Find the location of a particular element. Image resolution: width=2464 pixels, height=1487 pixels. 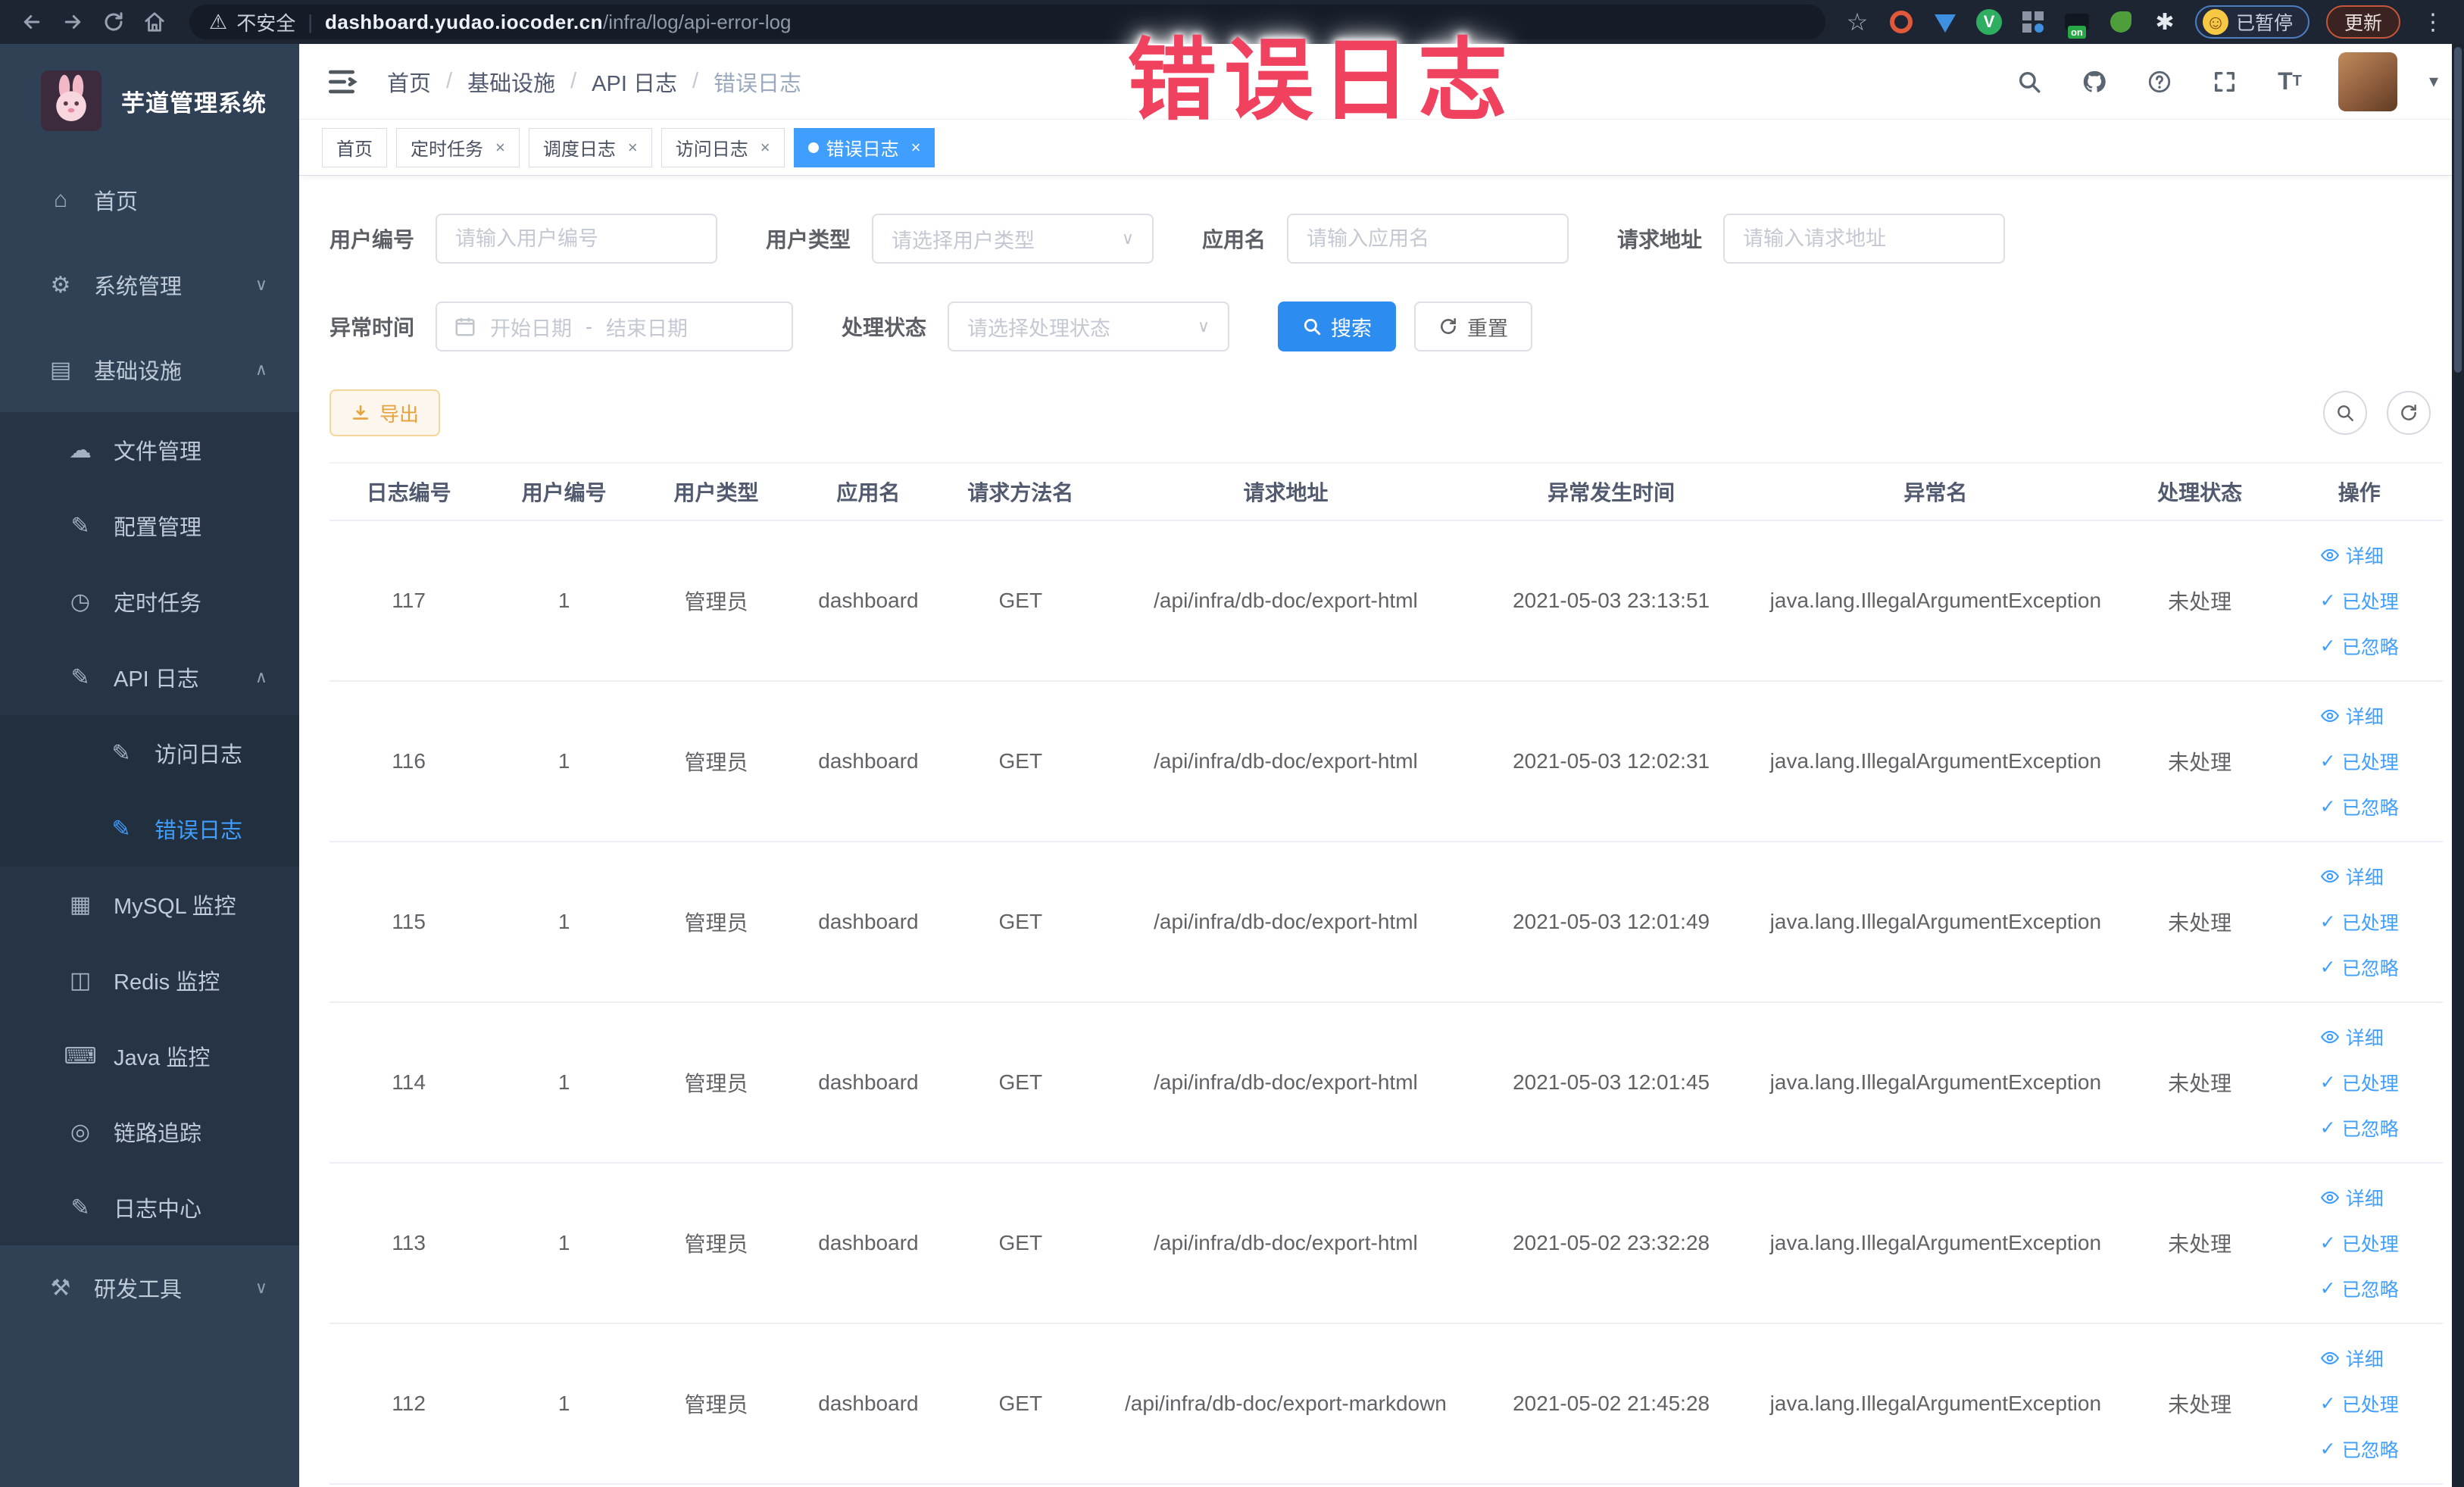

sidebar-item-1: ⚙ 系统管理 ∨ is located at coordinates (149, 284).